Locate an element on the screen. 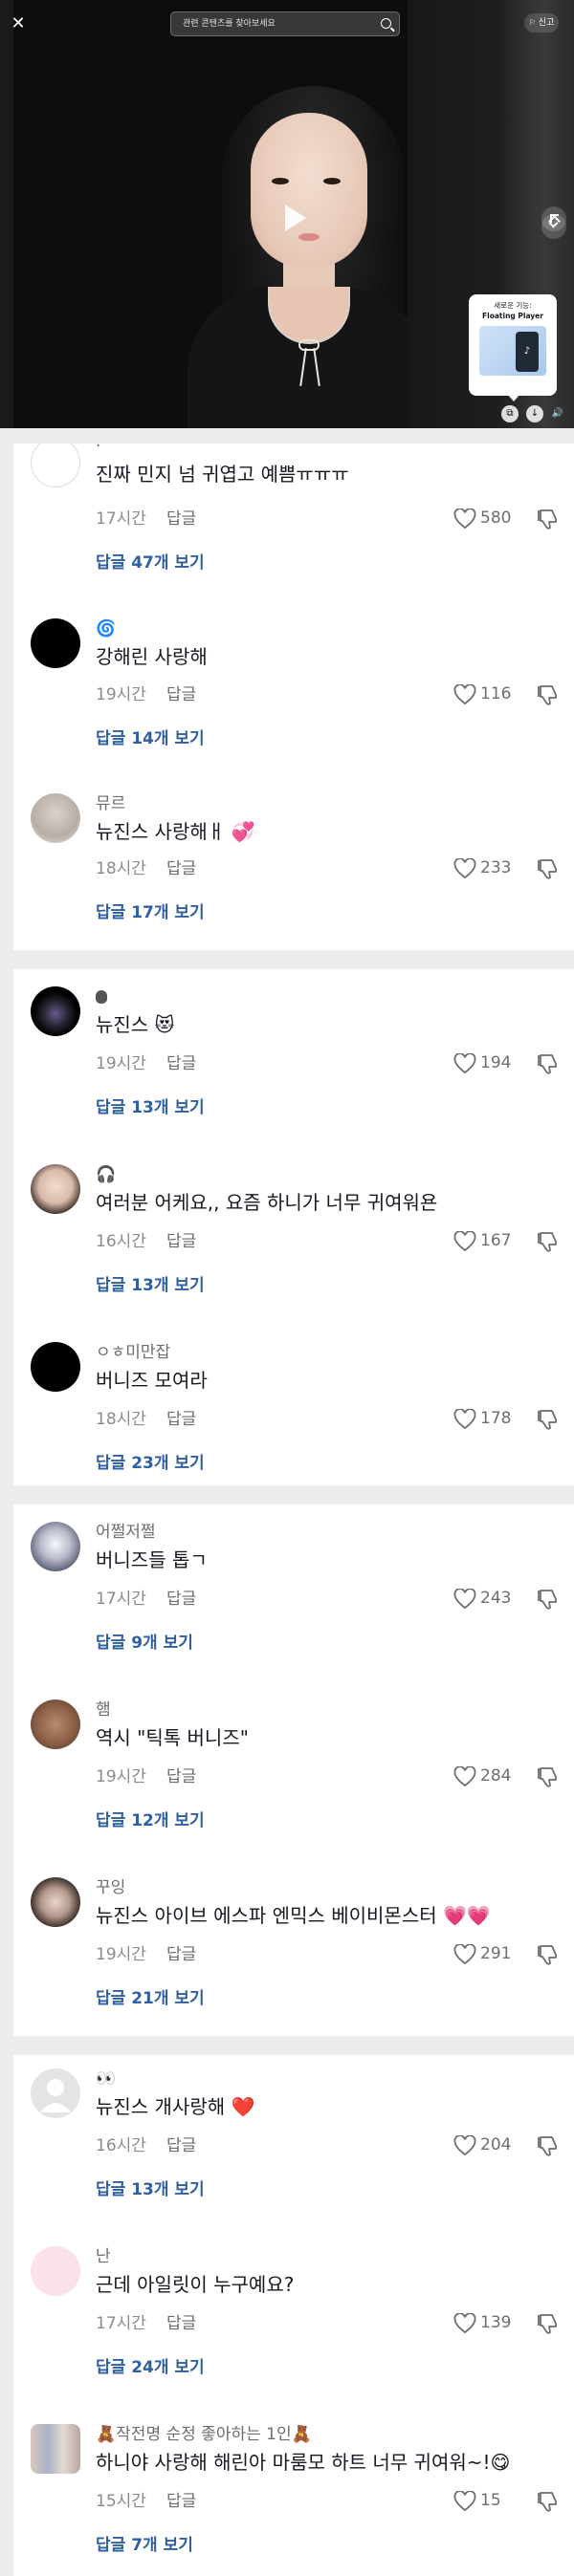 The width and height of the screenshot is (574, 2576). comment-username is located at coordinates (102, 997).